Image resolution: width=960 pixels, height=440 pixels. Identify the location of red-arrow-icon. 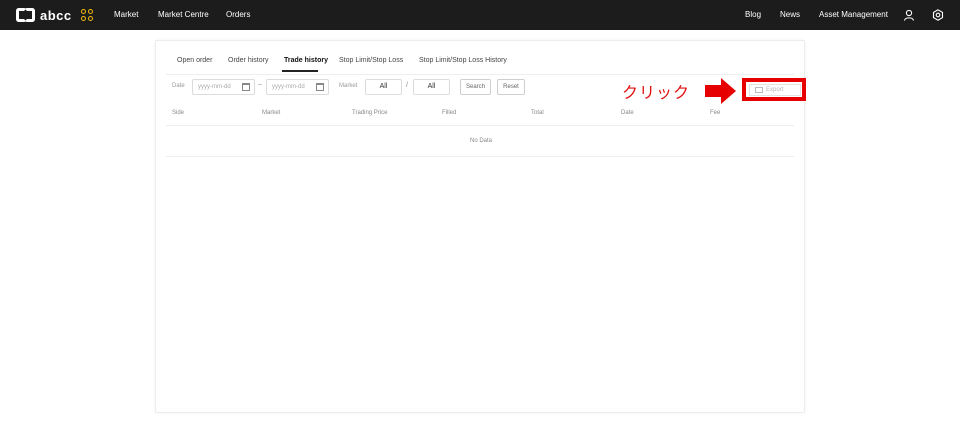
(720, 91).